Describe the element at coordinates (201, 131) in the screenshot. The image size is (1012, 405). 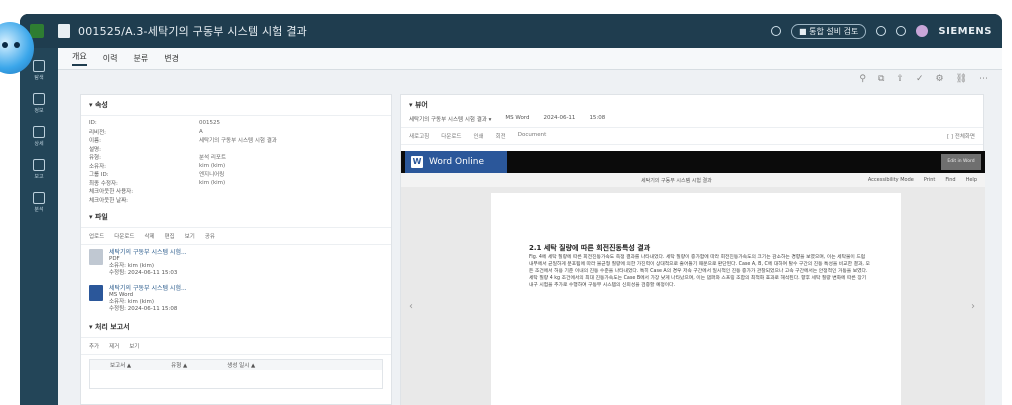
I see `property-value: A` at that location.